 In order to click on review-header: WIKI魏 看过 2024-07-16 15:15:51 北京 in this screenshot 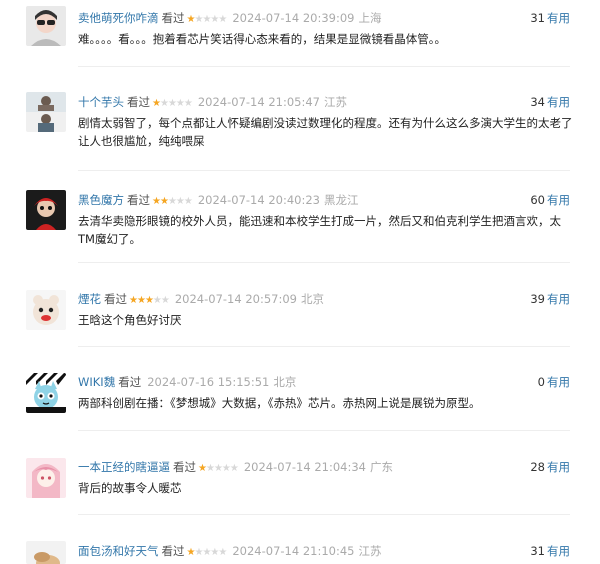, I will do `click(187, 382)`.